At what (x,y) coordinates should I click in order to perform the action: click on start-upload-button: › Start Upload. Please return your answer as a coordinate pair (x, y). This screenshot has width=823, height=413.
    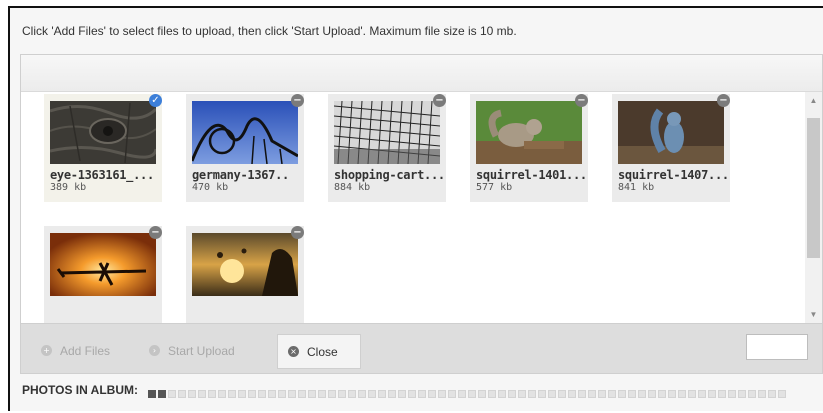
    Looking at the image, I should click on (209, 351).